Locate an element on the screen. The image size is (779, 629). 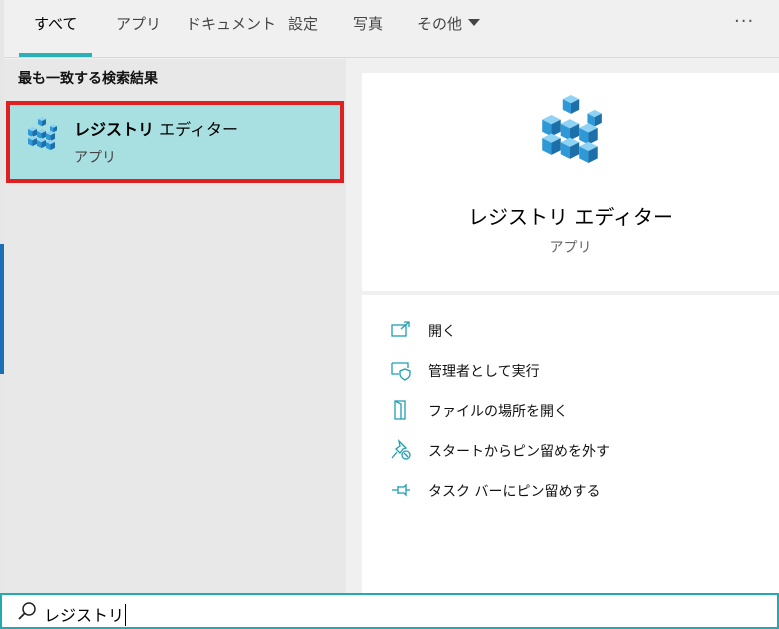
open-icon is located at coordinates (400, 329).